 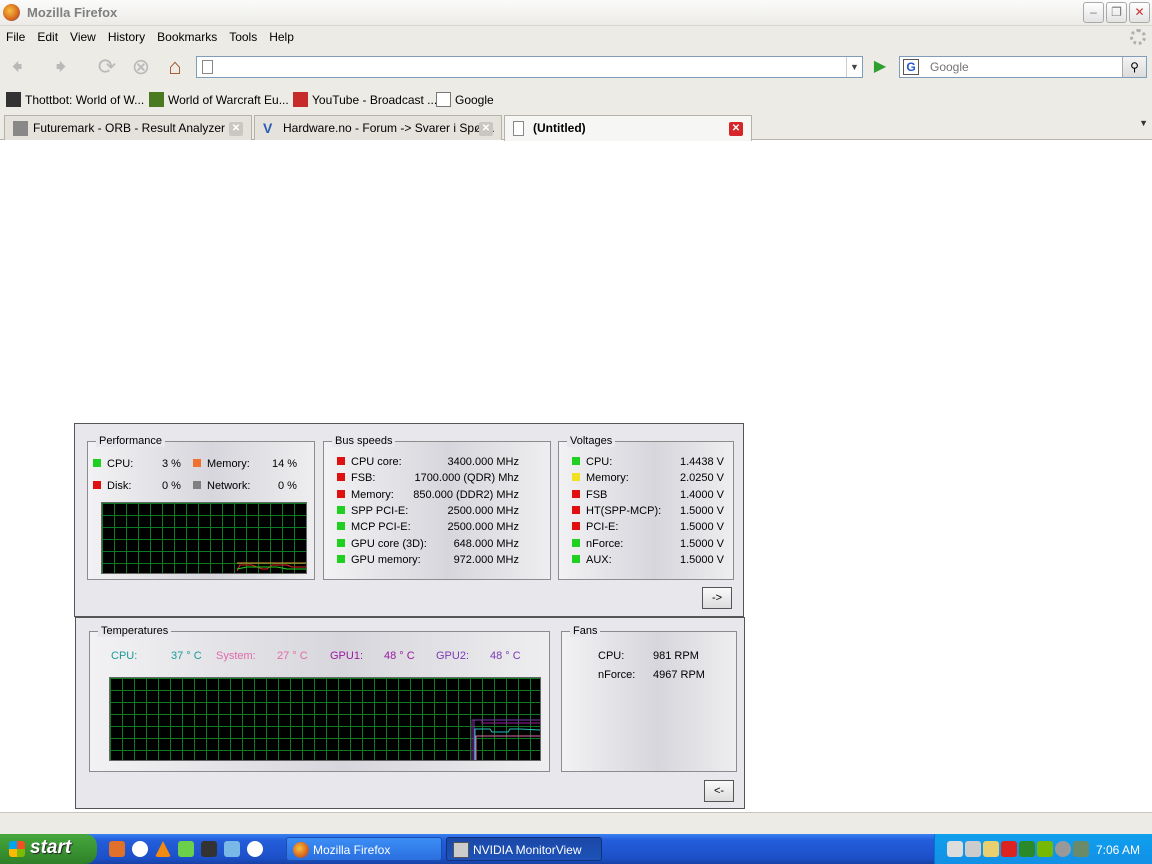 I want to click on reload-icon: ⟳, so click(x=107, y=68).